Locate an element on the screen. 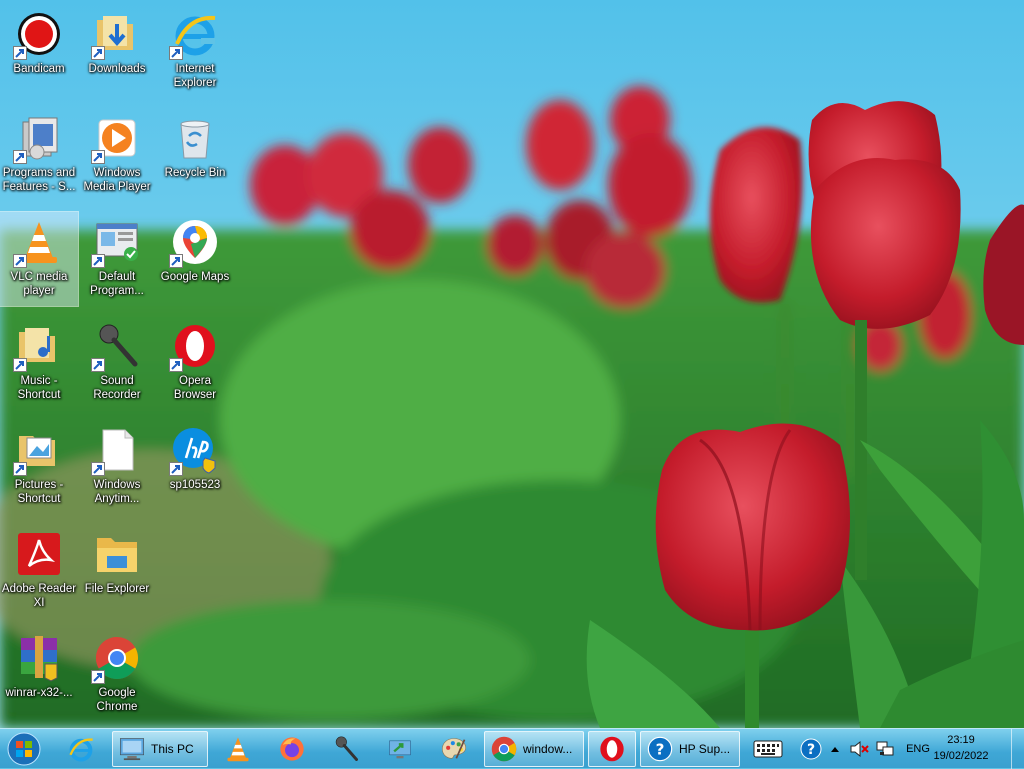 The image size is (1024, 769). desktop-icon-label: Pictures - Shortcut is located at coordinates (39, 492).